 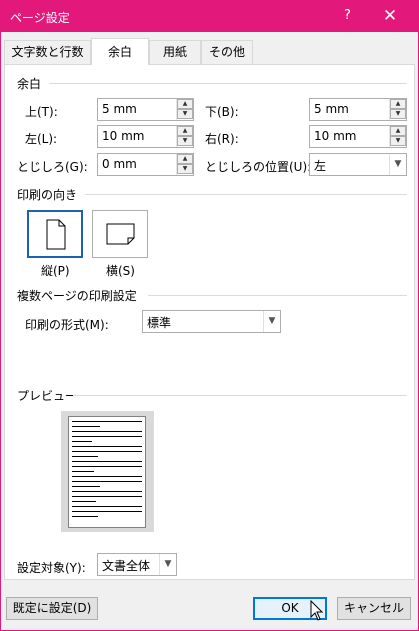 I want to click on top-margin-spinner: 5 mm ▲ ▼, so click(x=145, y=109).